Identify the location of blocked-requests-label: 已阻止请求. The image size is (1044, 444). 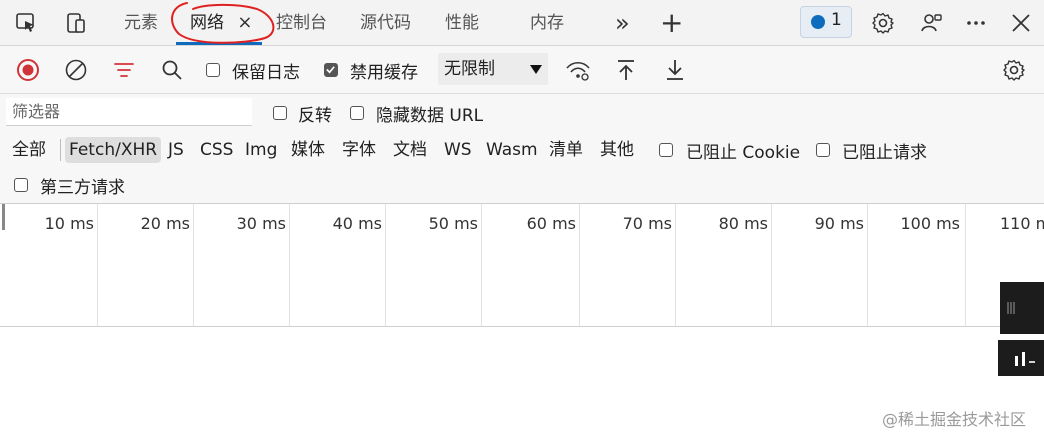
(884, 153).